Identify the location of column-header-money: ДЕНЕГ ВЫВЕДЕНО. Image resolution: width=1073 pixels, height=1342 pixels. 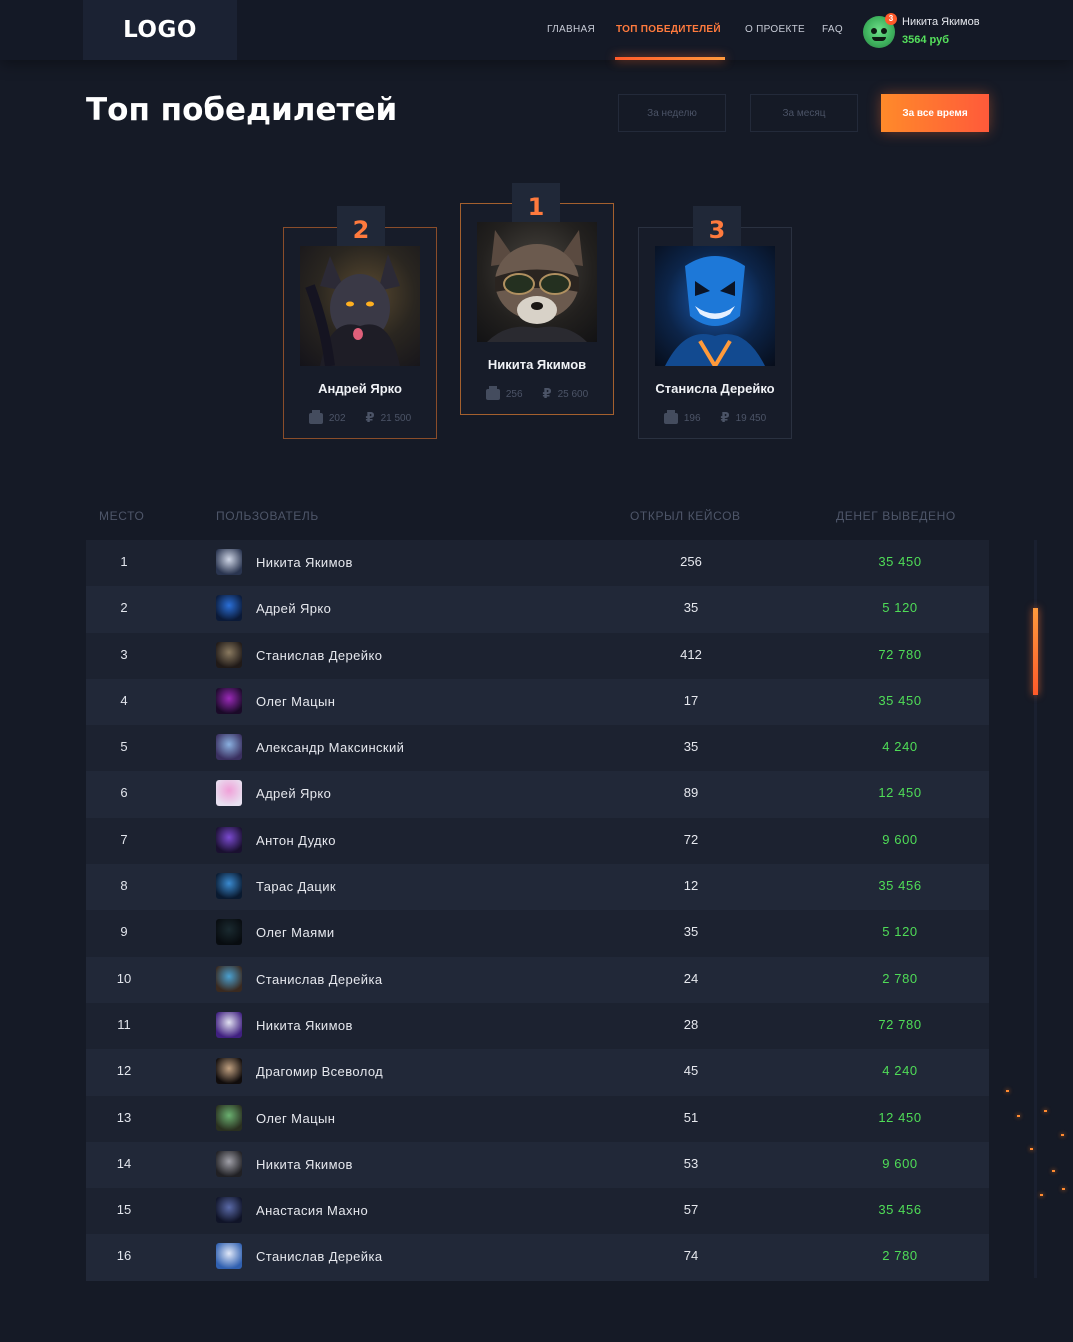
(896, 516).